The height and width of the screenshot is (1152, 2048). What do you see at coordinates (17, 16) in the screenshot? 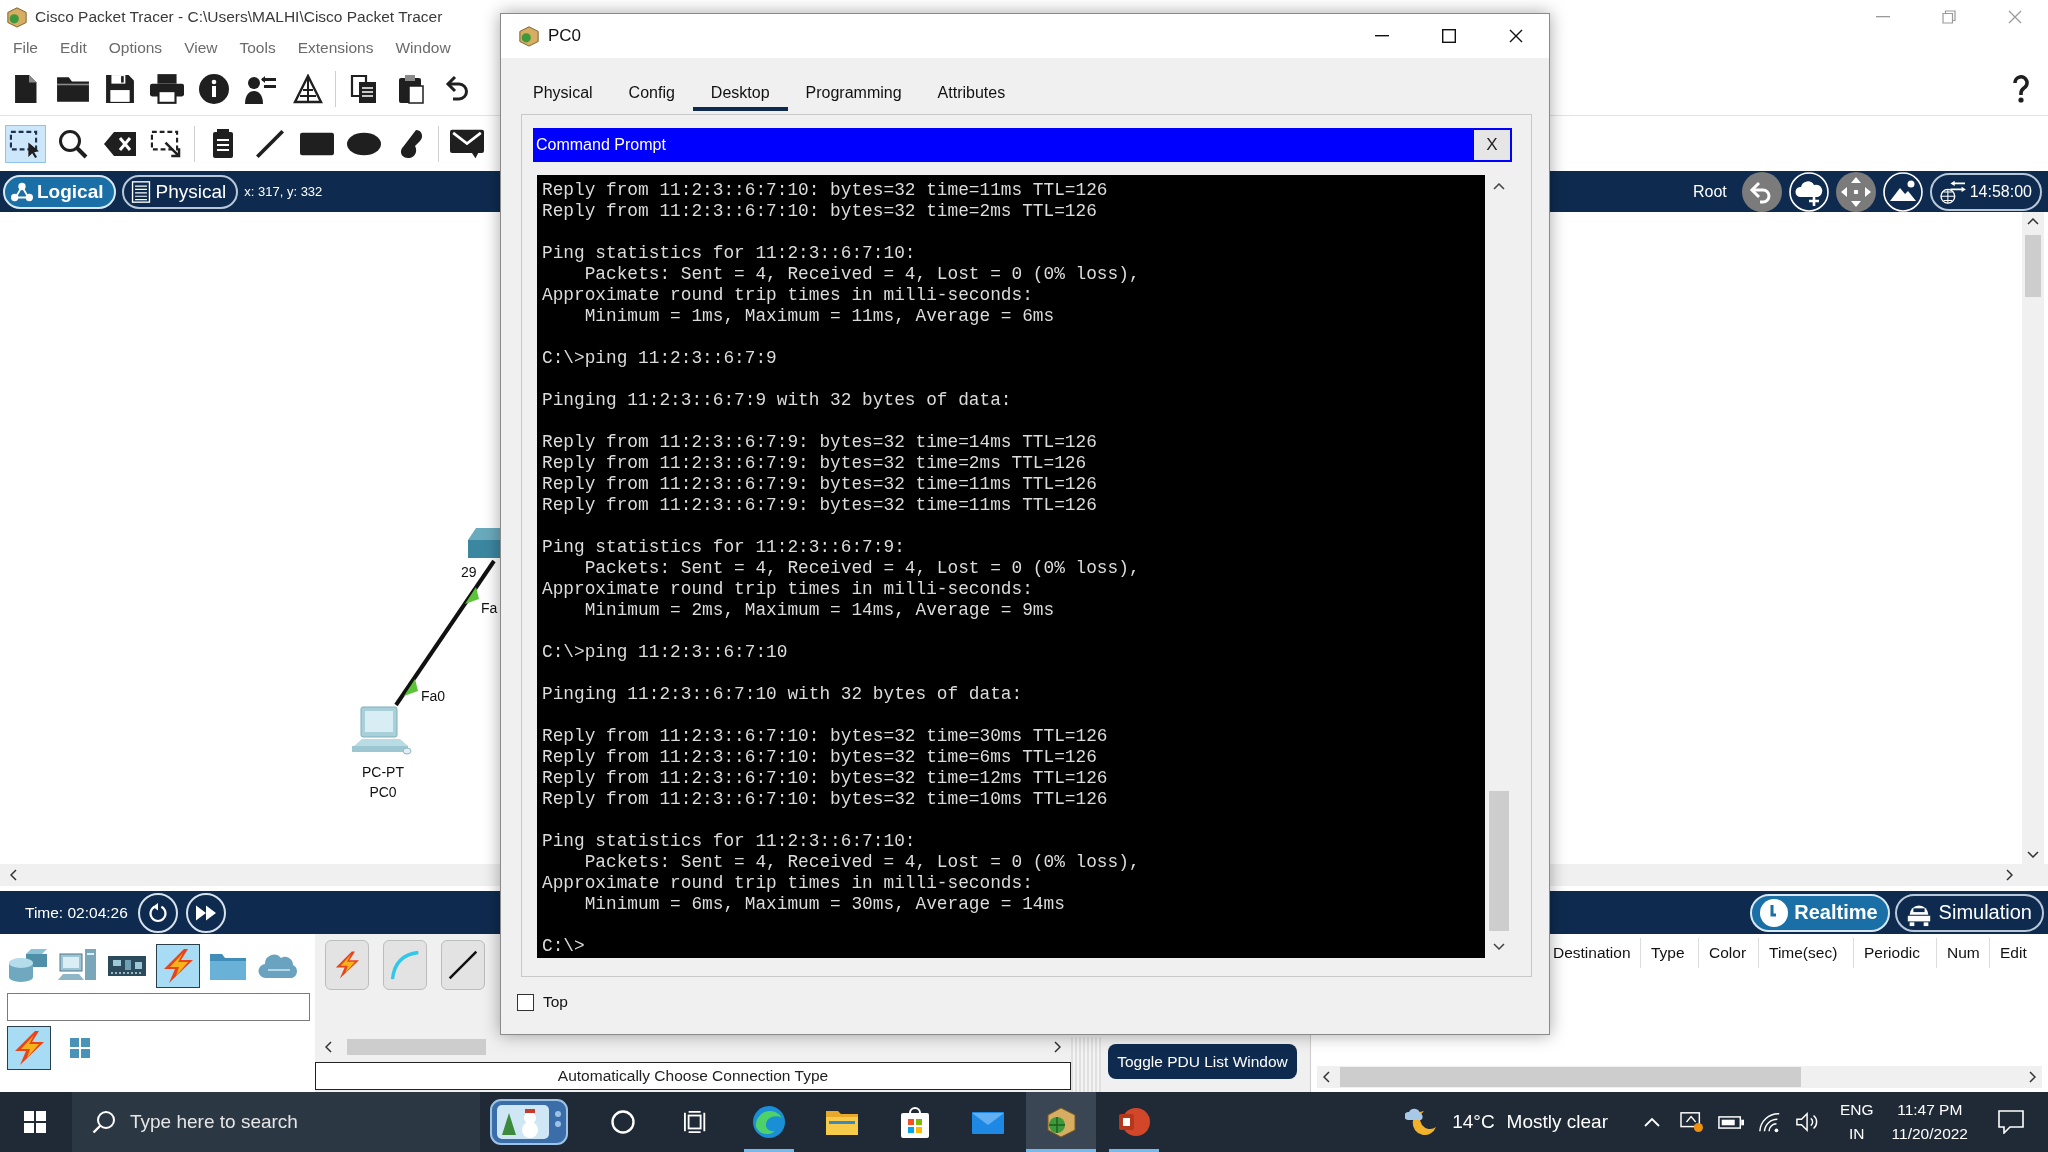
I see `package-icon` at bounding box center [17, 16].